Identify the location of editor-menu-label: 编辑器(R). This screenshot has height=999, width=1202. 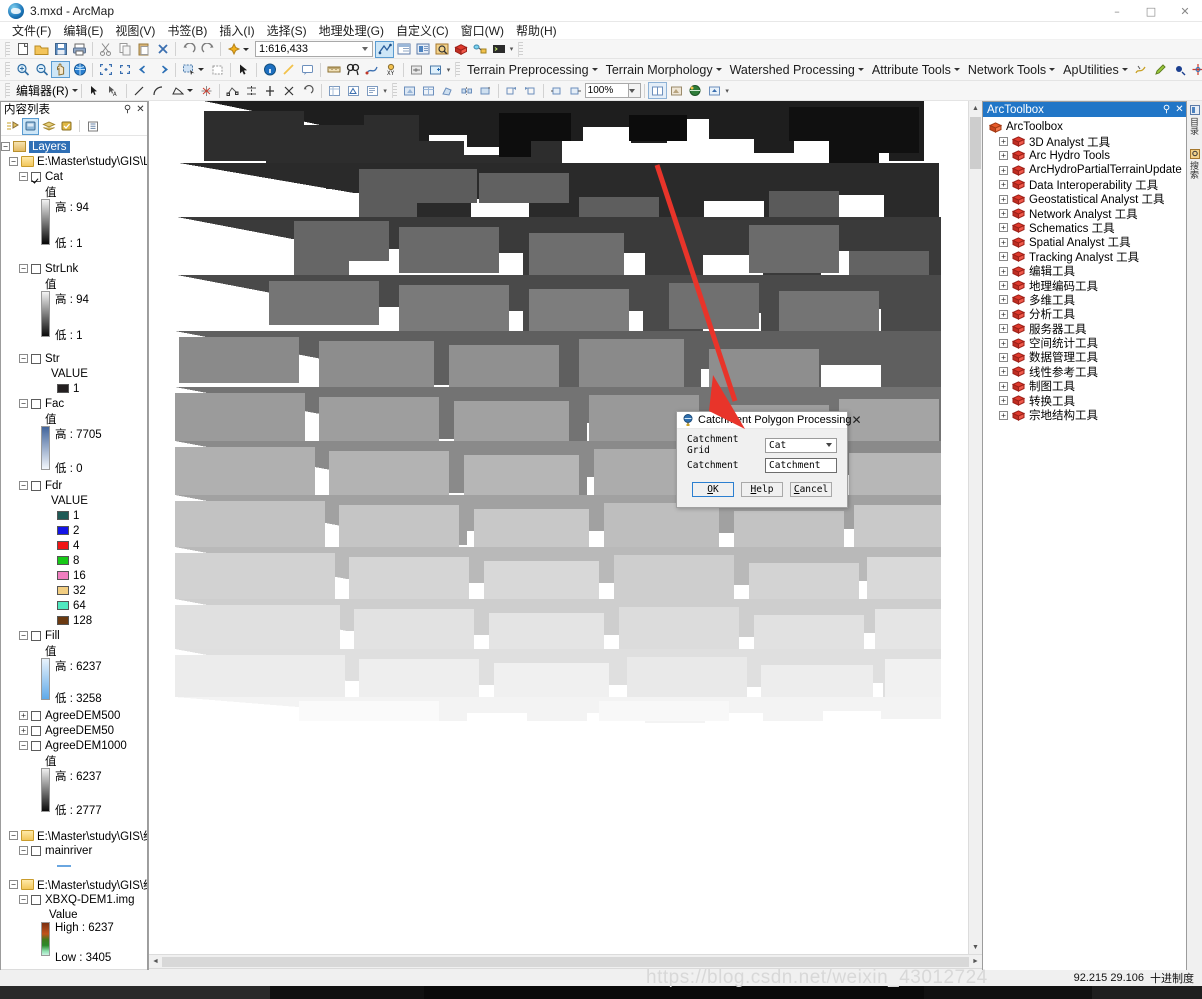
(42, 90).